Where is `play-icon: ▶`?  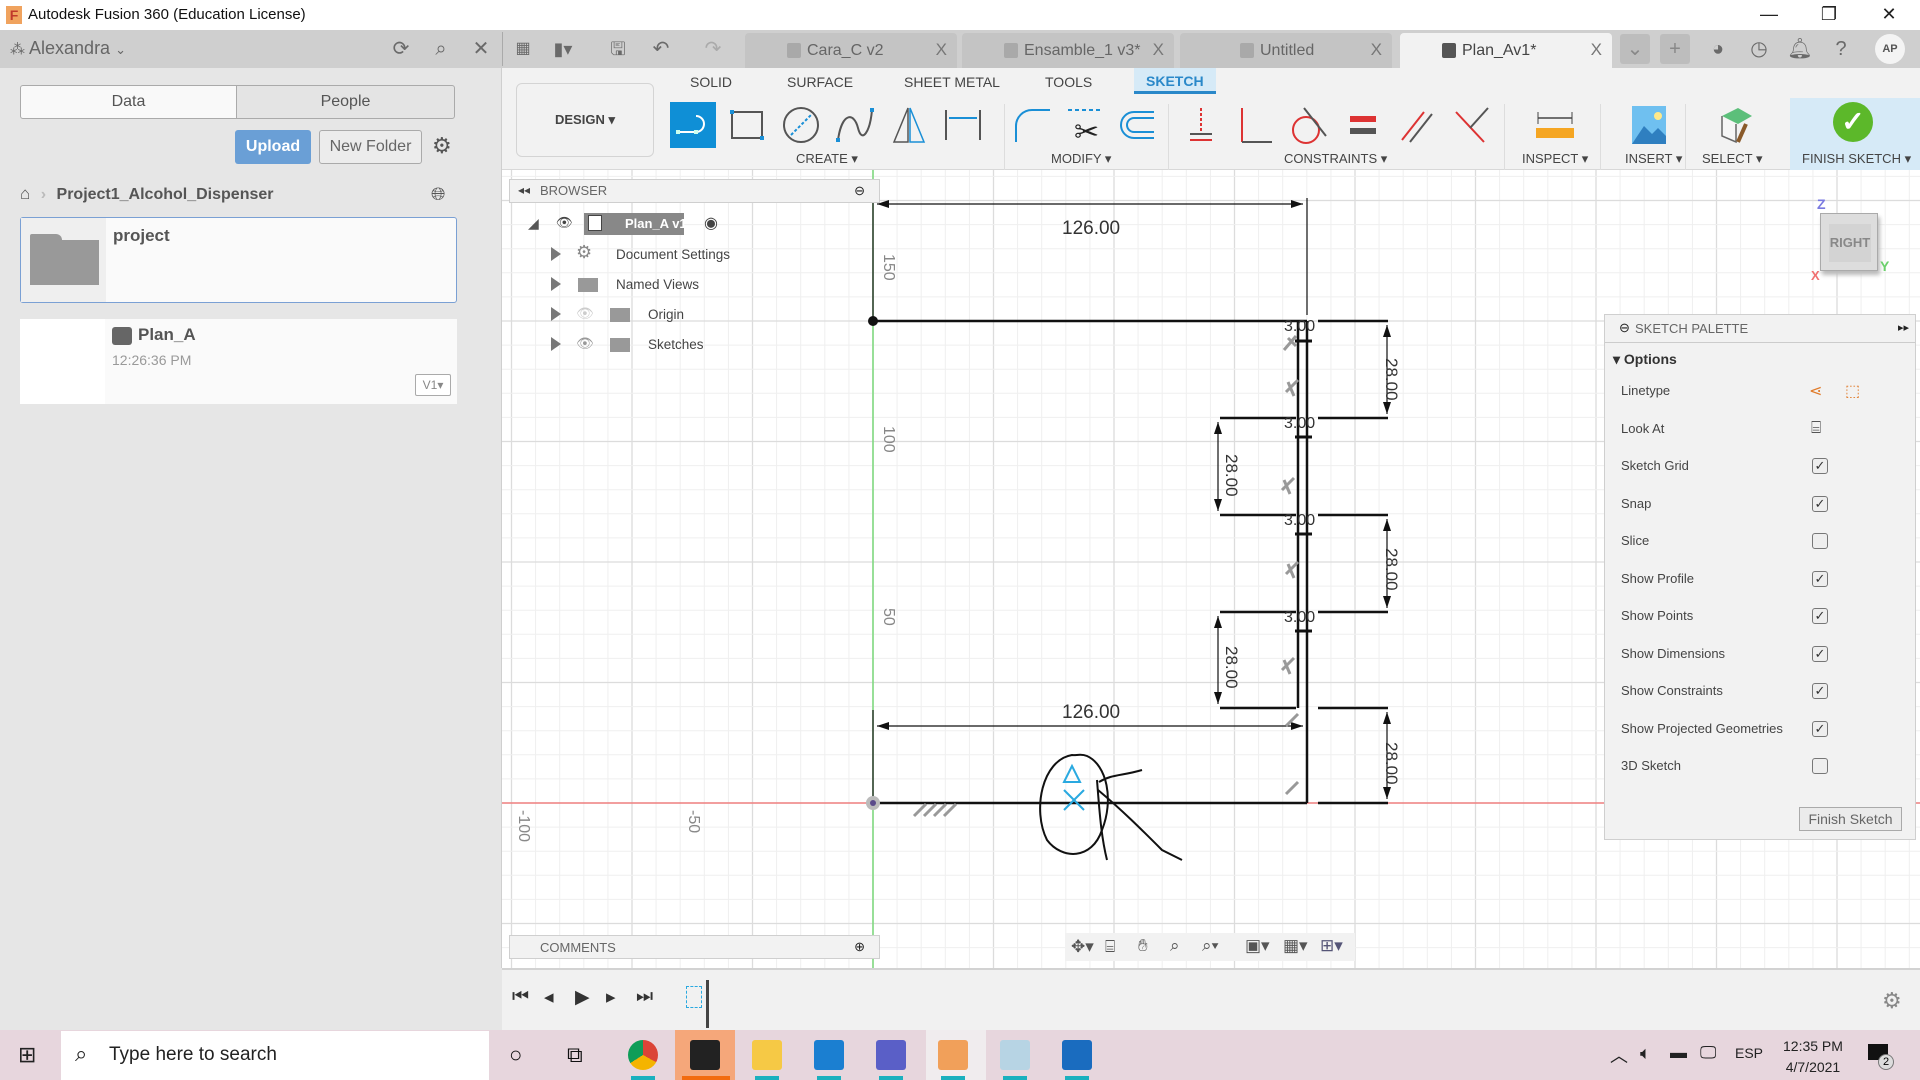 play-icon: ▶ is located at coordinates (582, 997).